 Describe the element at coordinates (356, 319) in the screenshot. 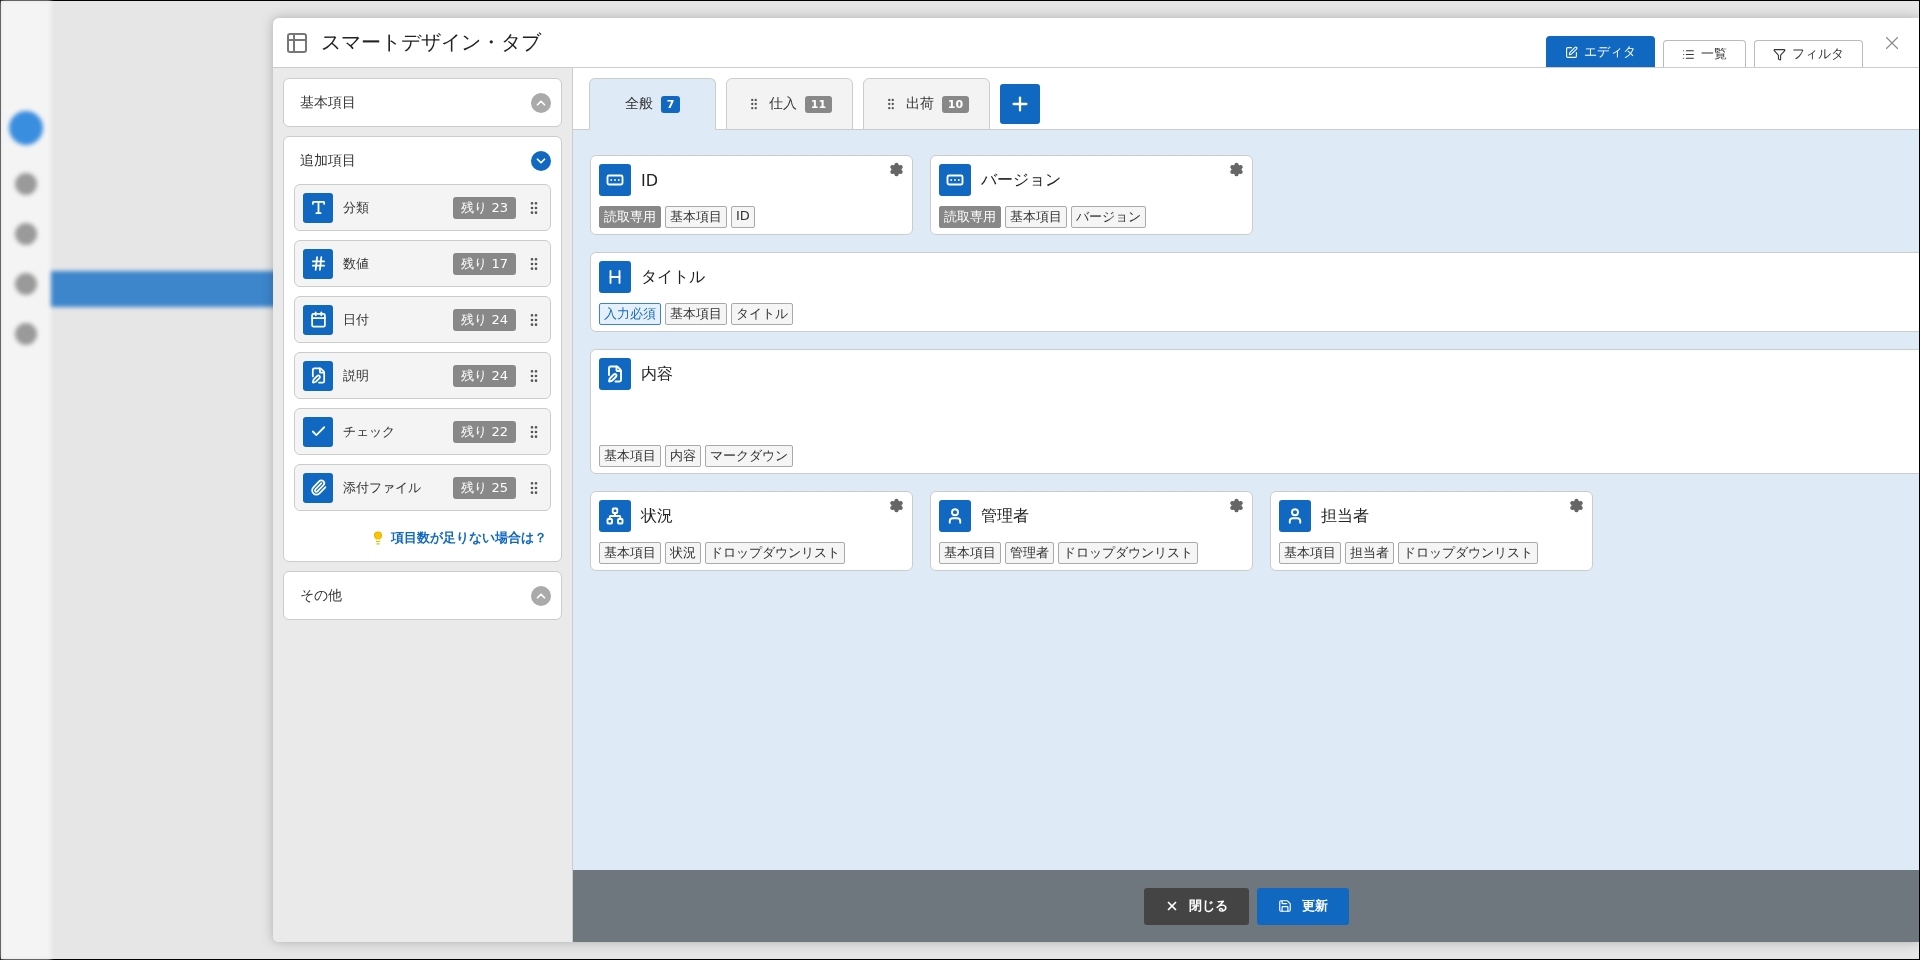

I see `item-label: 日付` at that location.